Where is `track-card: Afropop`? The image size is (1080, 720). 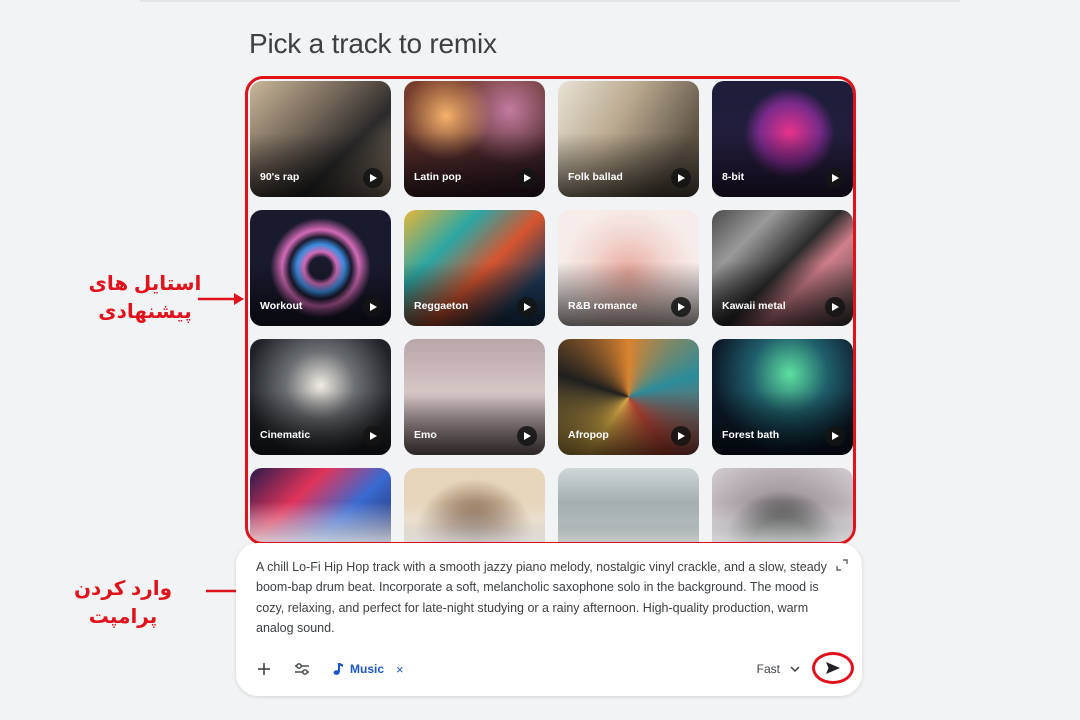
track-card: Afropop is located at coordinates (628, 397).